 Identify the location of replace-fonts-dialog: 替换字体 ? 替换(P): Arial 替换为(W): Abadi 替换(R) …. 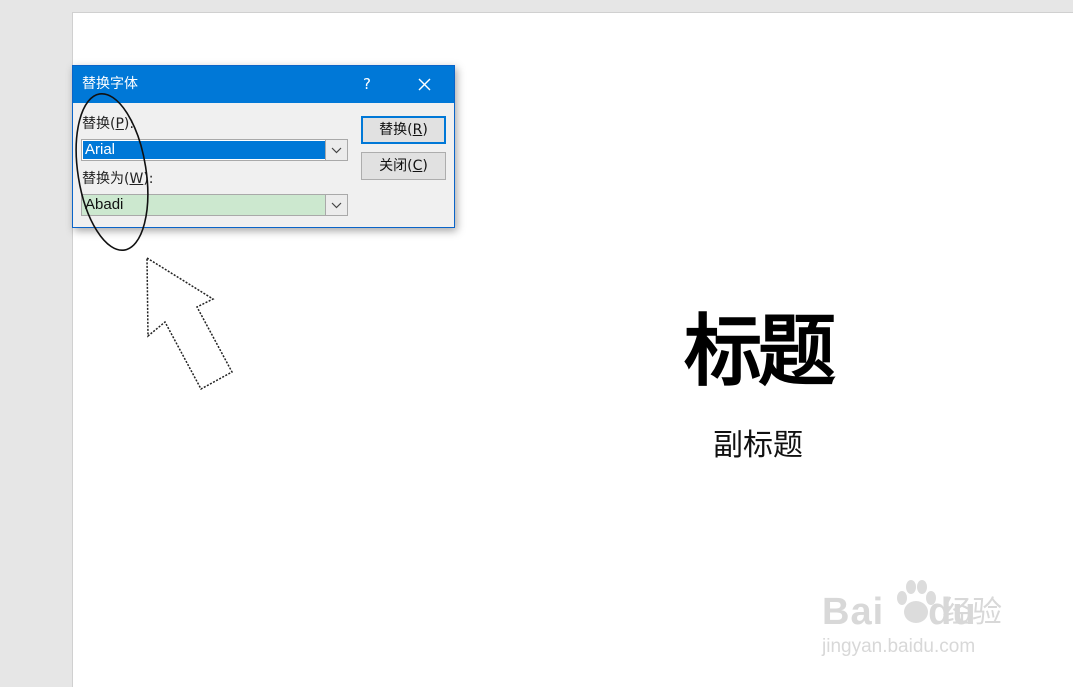
(263, 146).